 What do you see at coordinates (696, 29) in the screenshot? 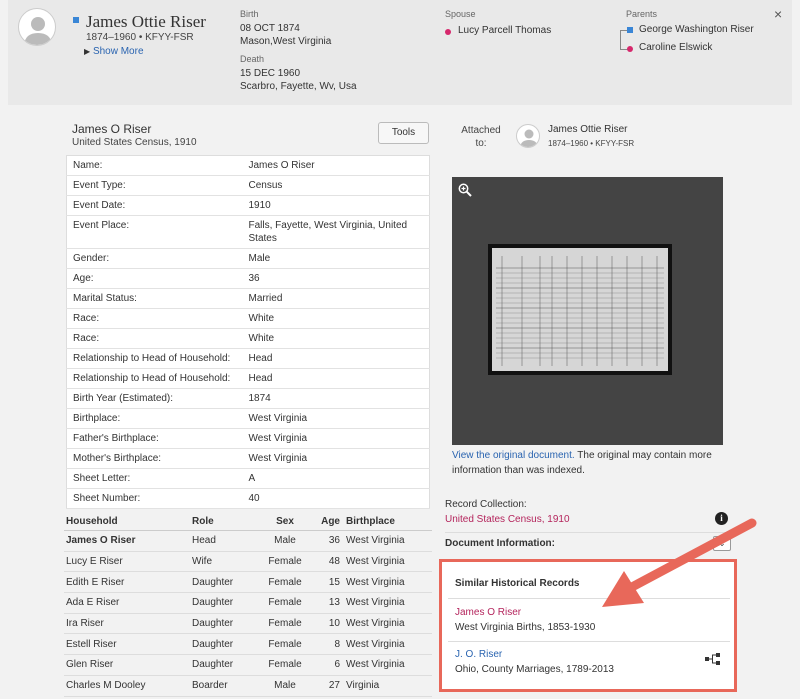
I see `father-name: George Washington Riser` at bounding box center [696, 29].